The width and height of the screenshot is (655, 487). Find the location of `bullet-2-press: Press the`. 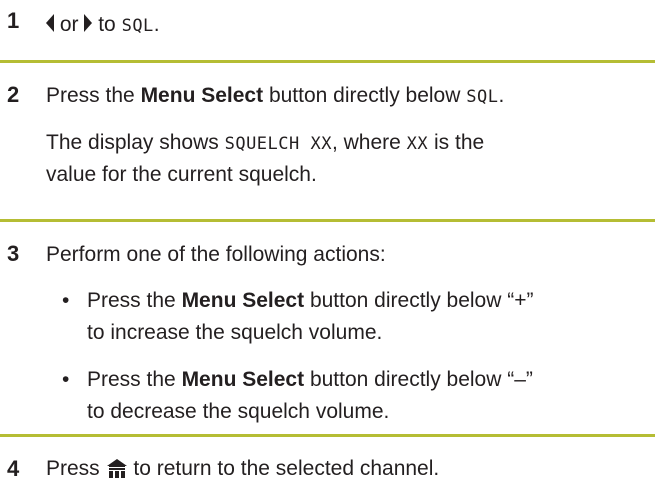

bullet-2-press: Press the is located at coordinates (131, 379).